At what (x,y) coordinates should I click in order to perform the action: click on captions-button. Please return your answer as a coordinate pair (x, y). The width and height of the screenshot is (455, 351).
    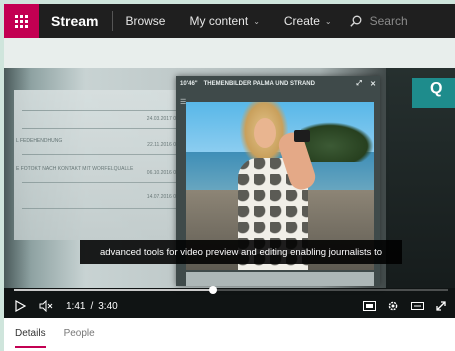
    Looking at the image, I should click on (369, 306).